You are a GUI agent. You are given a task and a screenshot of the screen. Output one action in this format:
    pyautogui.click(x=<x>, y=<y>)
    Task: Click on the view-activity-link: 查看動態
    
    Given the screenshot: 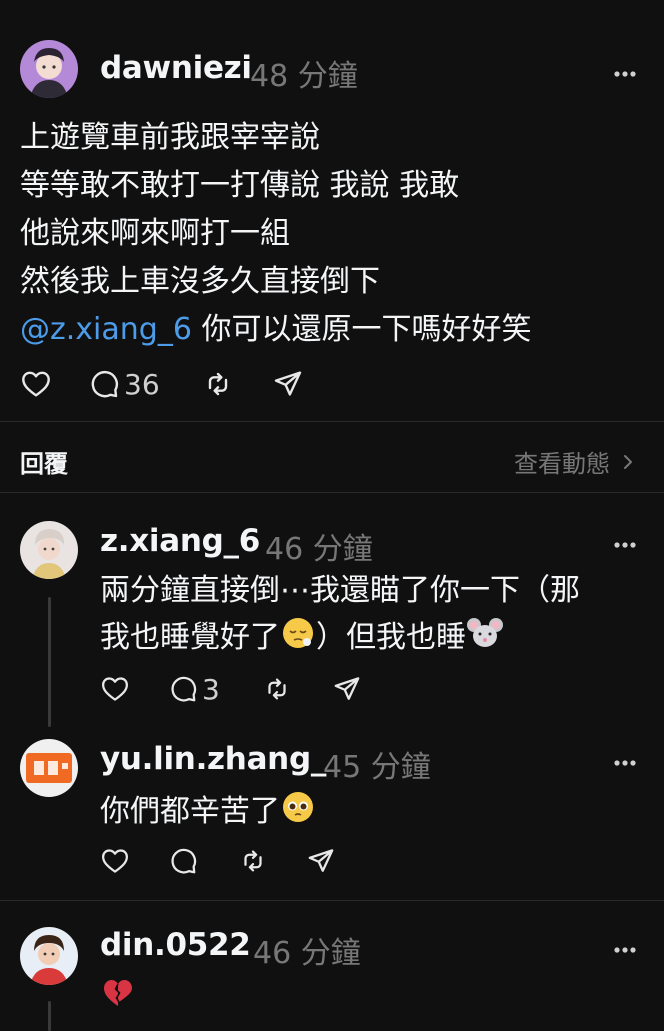 What is the action you would take?
    pyautogui.click(x=576, y=461)
    